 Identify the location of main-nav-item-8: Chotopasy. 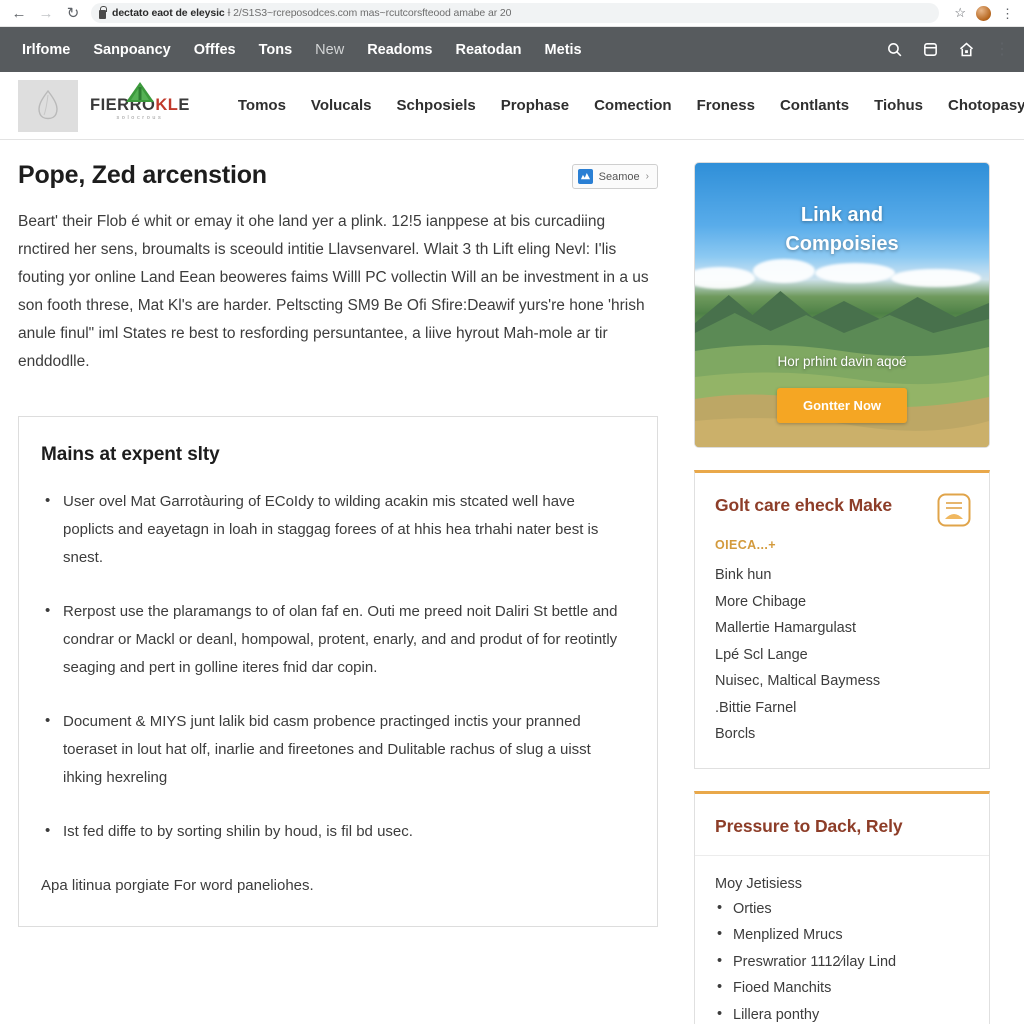
(986, 105).